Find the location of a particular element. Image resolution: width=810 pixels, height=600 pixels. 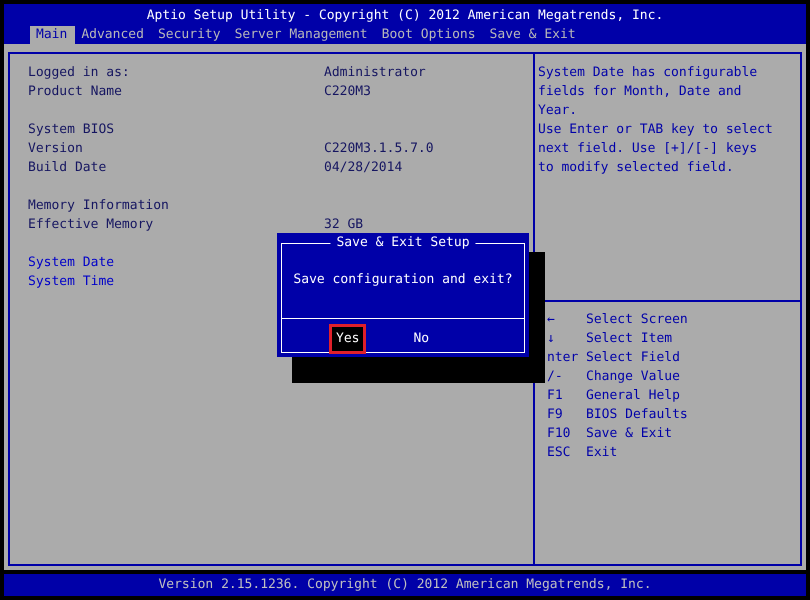

tab: Security is located at coordinates (190, 35).